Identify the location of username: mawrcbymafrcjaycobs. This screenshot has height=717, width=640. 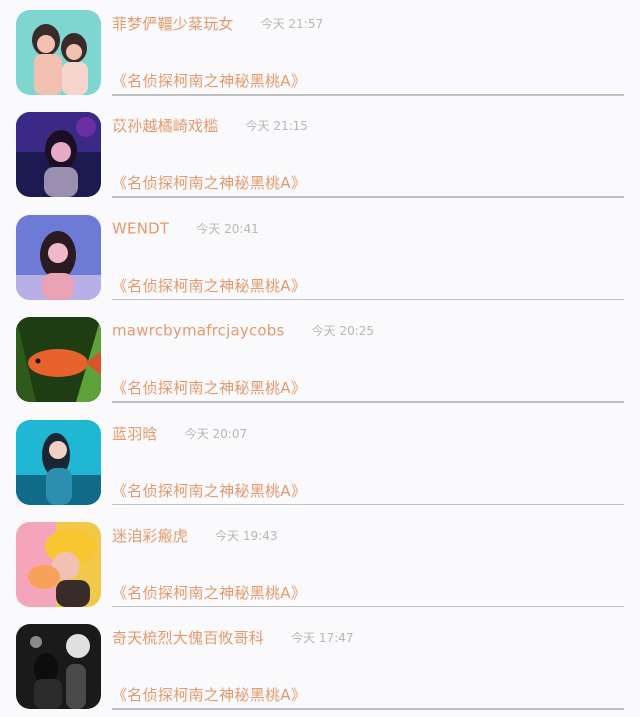
(198, 331).